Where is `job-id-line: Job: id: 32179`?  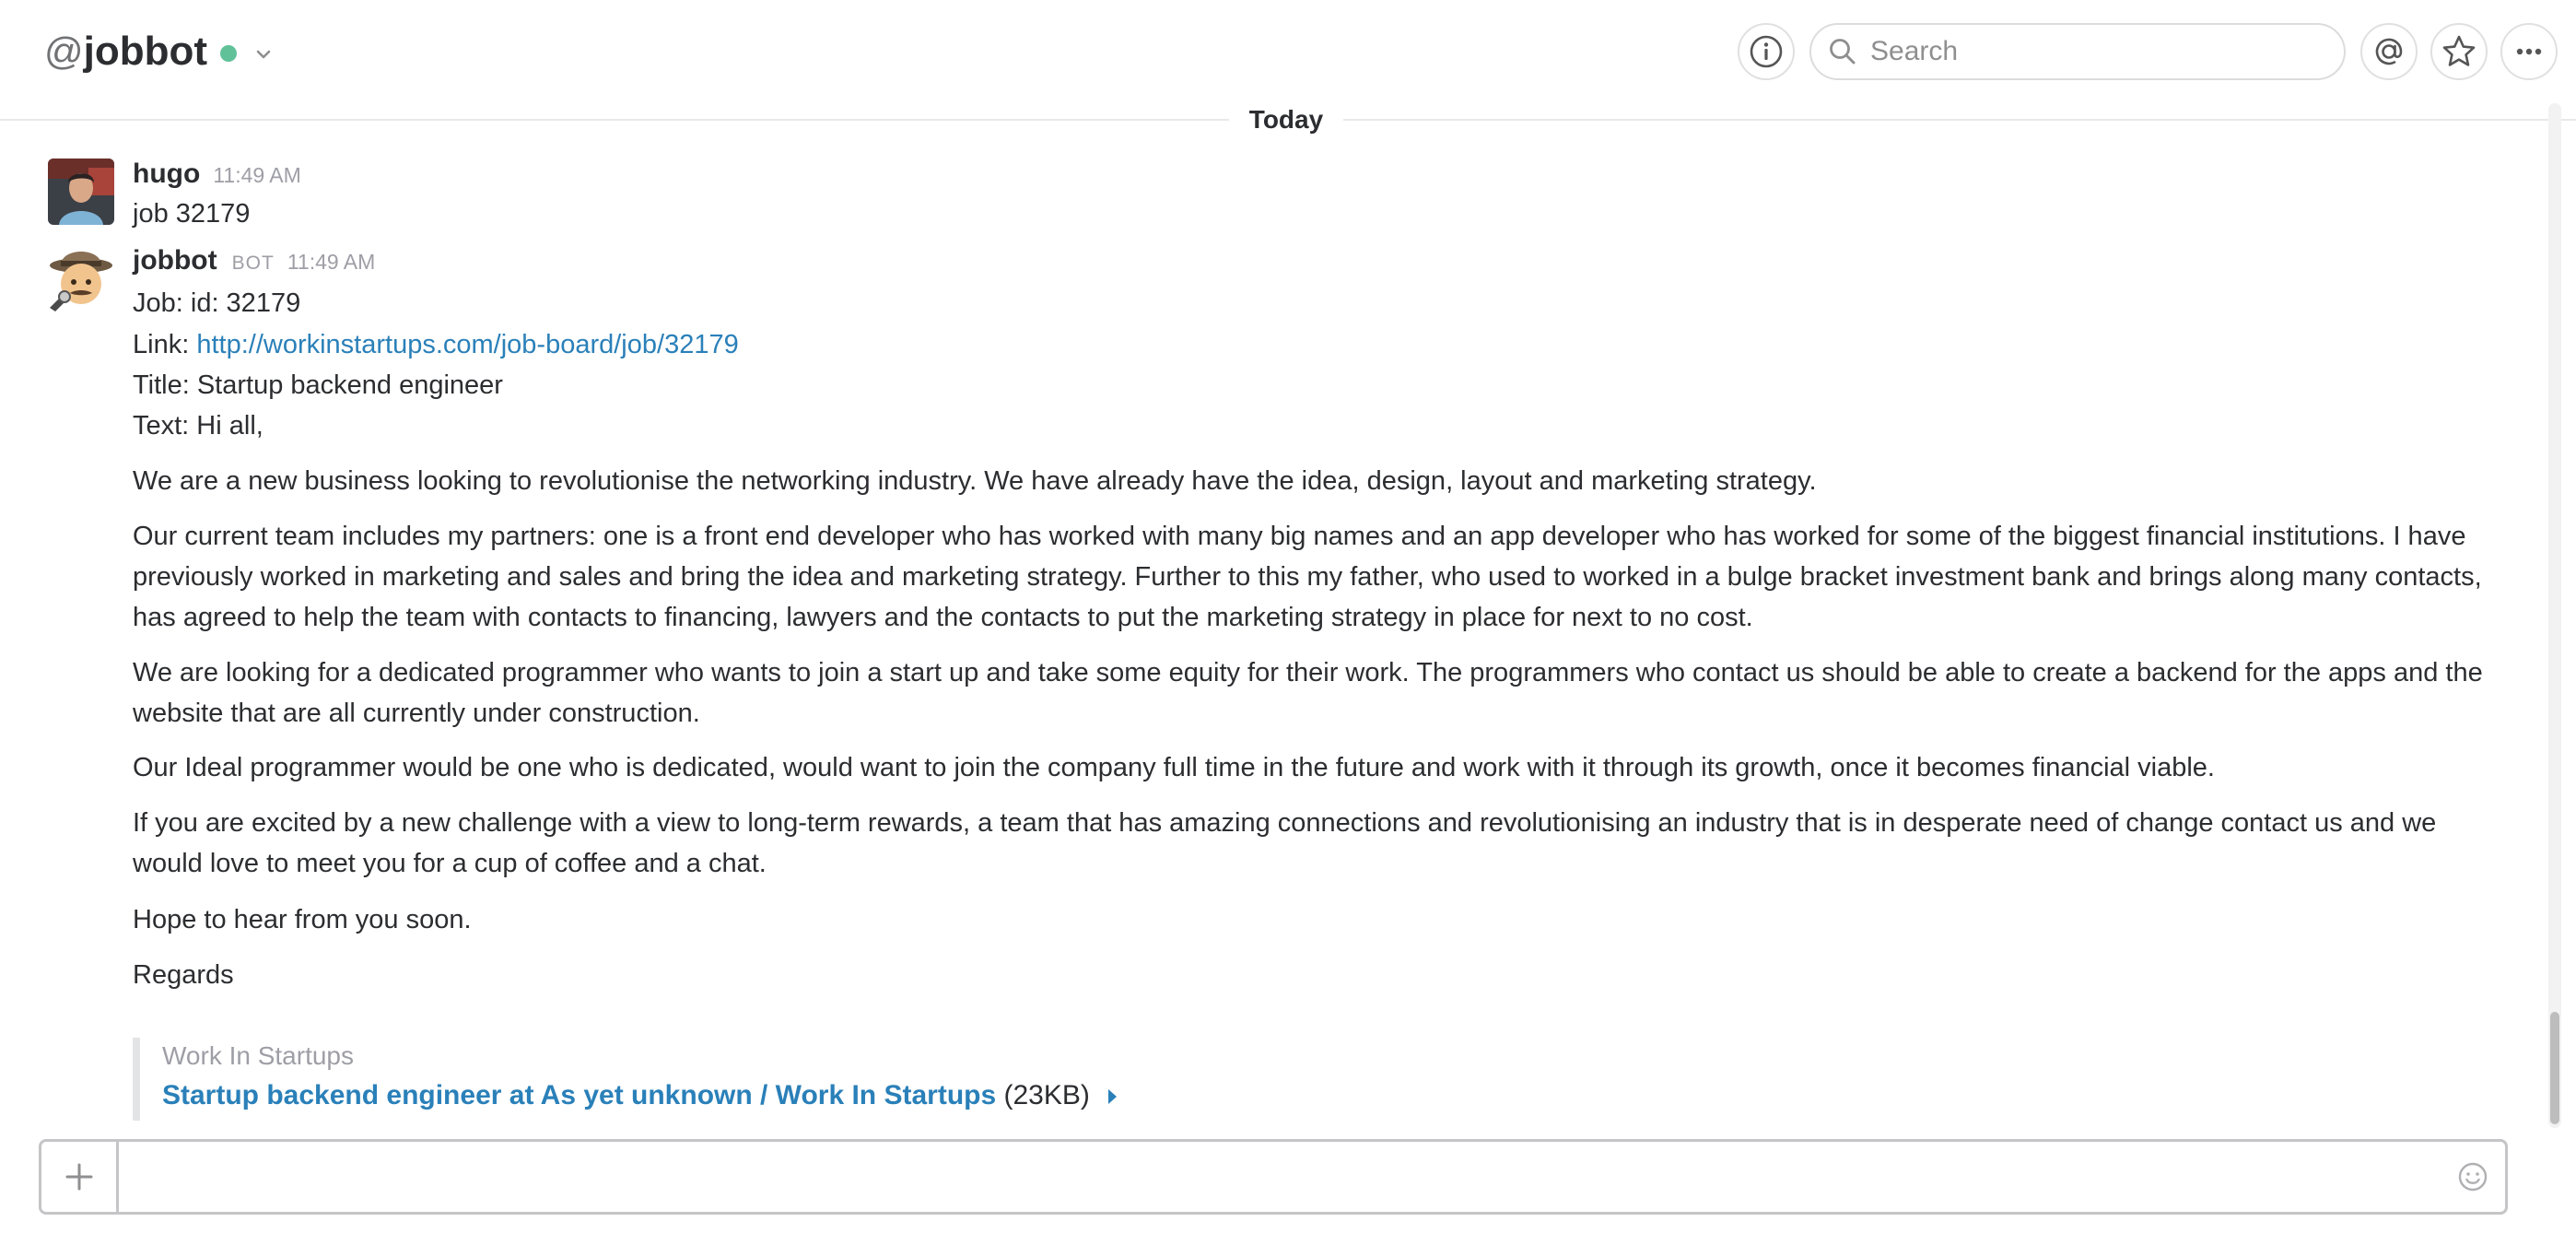
job-id-line: Job: id: 32179 is located at coordinates (217, 303).